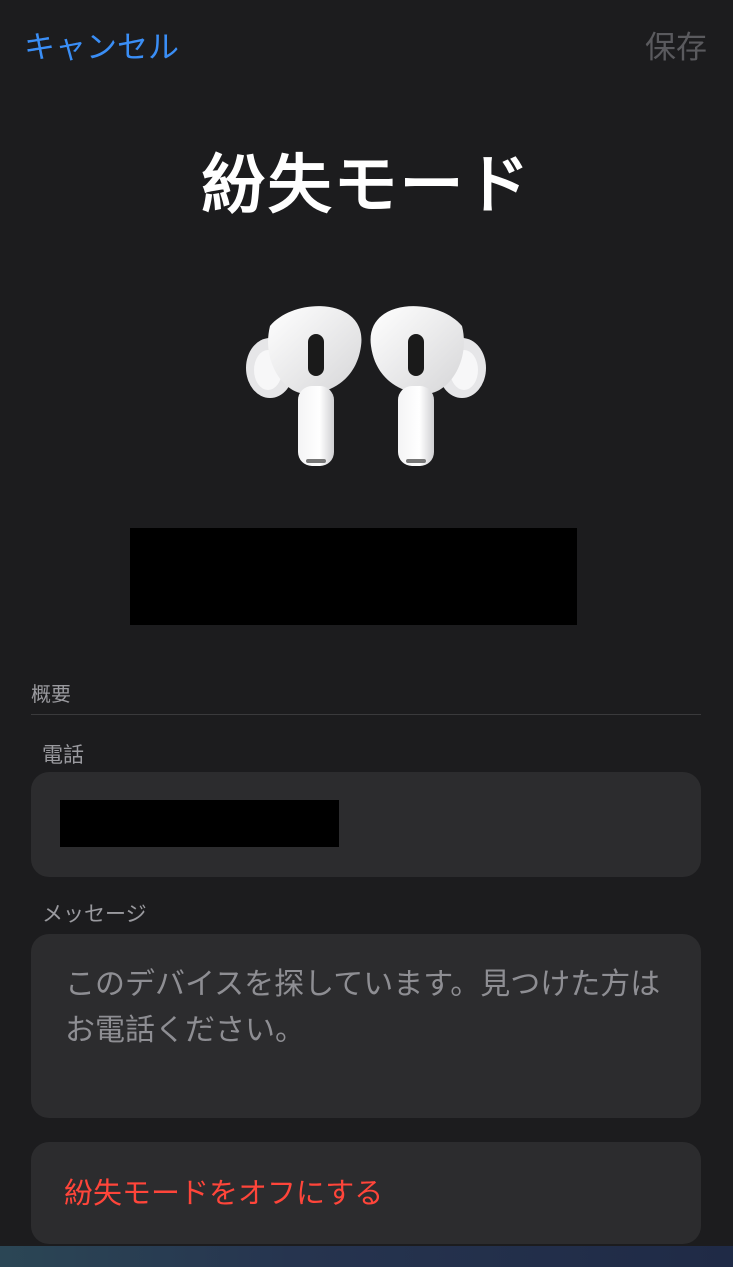  What do you see at coordinates (366, 186) in the screenshot?
I see `page-title: 紛失モード` at bounding box center [366, 186].